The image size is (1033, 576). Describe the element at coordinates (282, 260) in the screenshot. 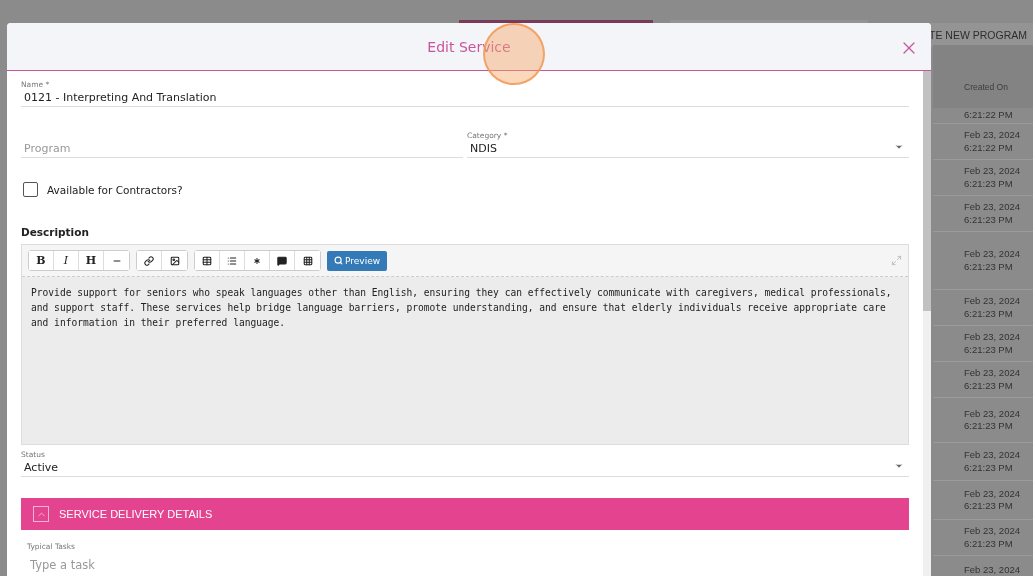

I see `comment-icon` at that location.